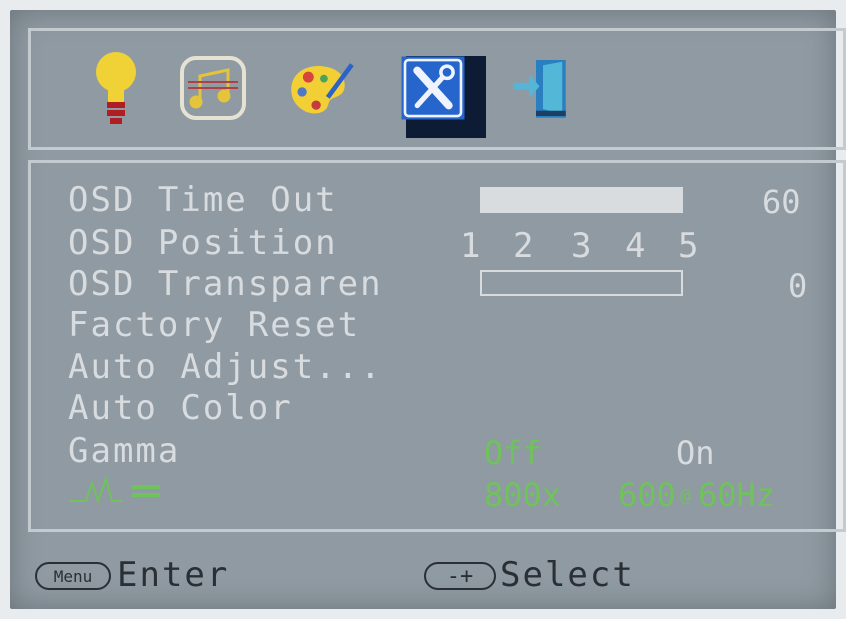  I want to click on menu-item-auto-color: Auto Color, so click(180, 408).